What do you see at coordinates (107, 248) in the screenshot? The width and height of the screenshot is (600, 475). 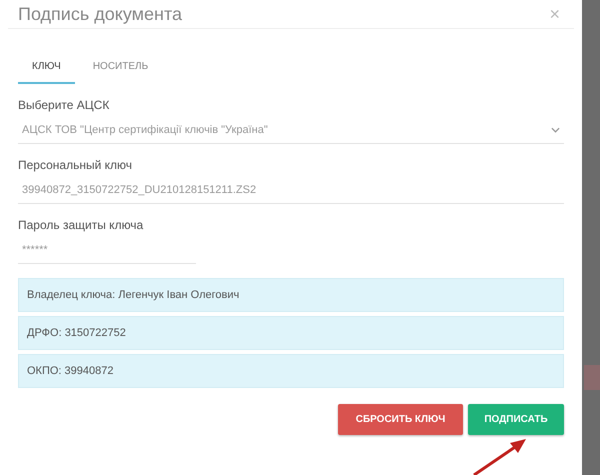 I see `password-field: ******` at bounding box center [107, 248].